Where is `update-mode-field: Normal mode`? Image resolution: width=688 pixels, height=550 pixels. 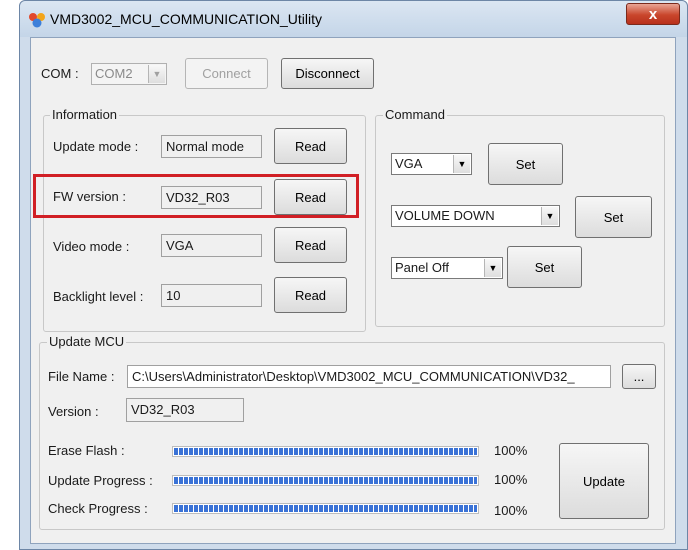 update-mode-field: Normal mode is located at coordinates (211, 146).